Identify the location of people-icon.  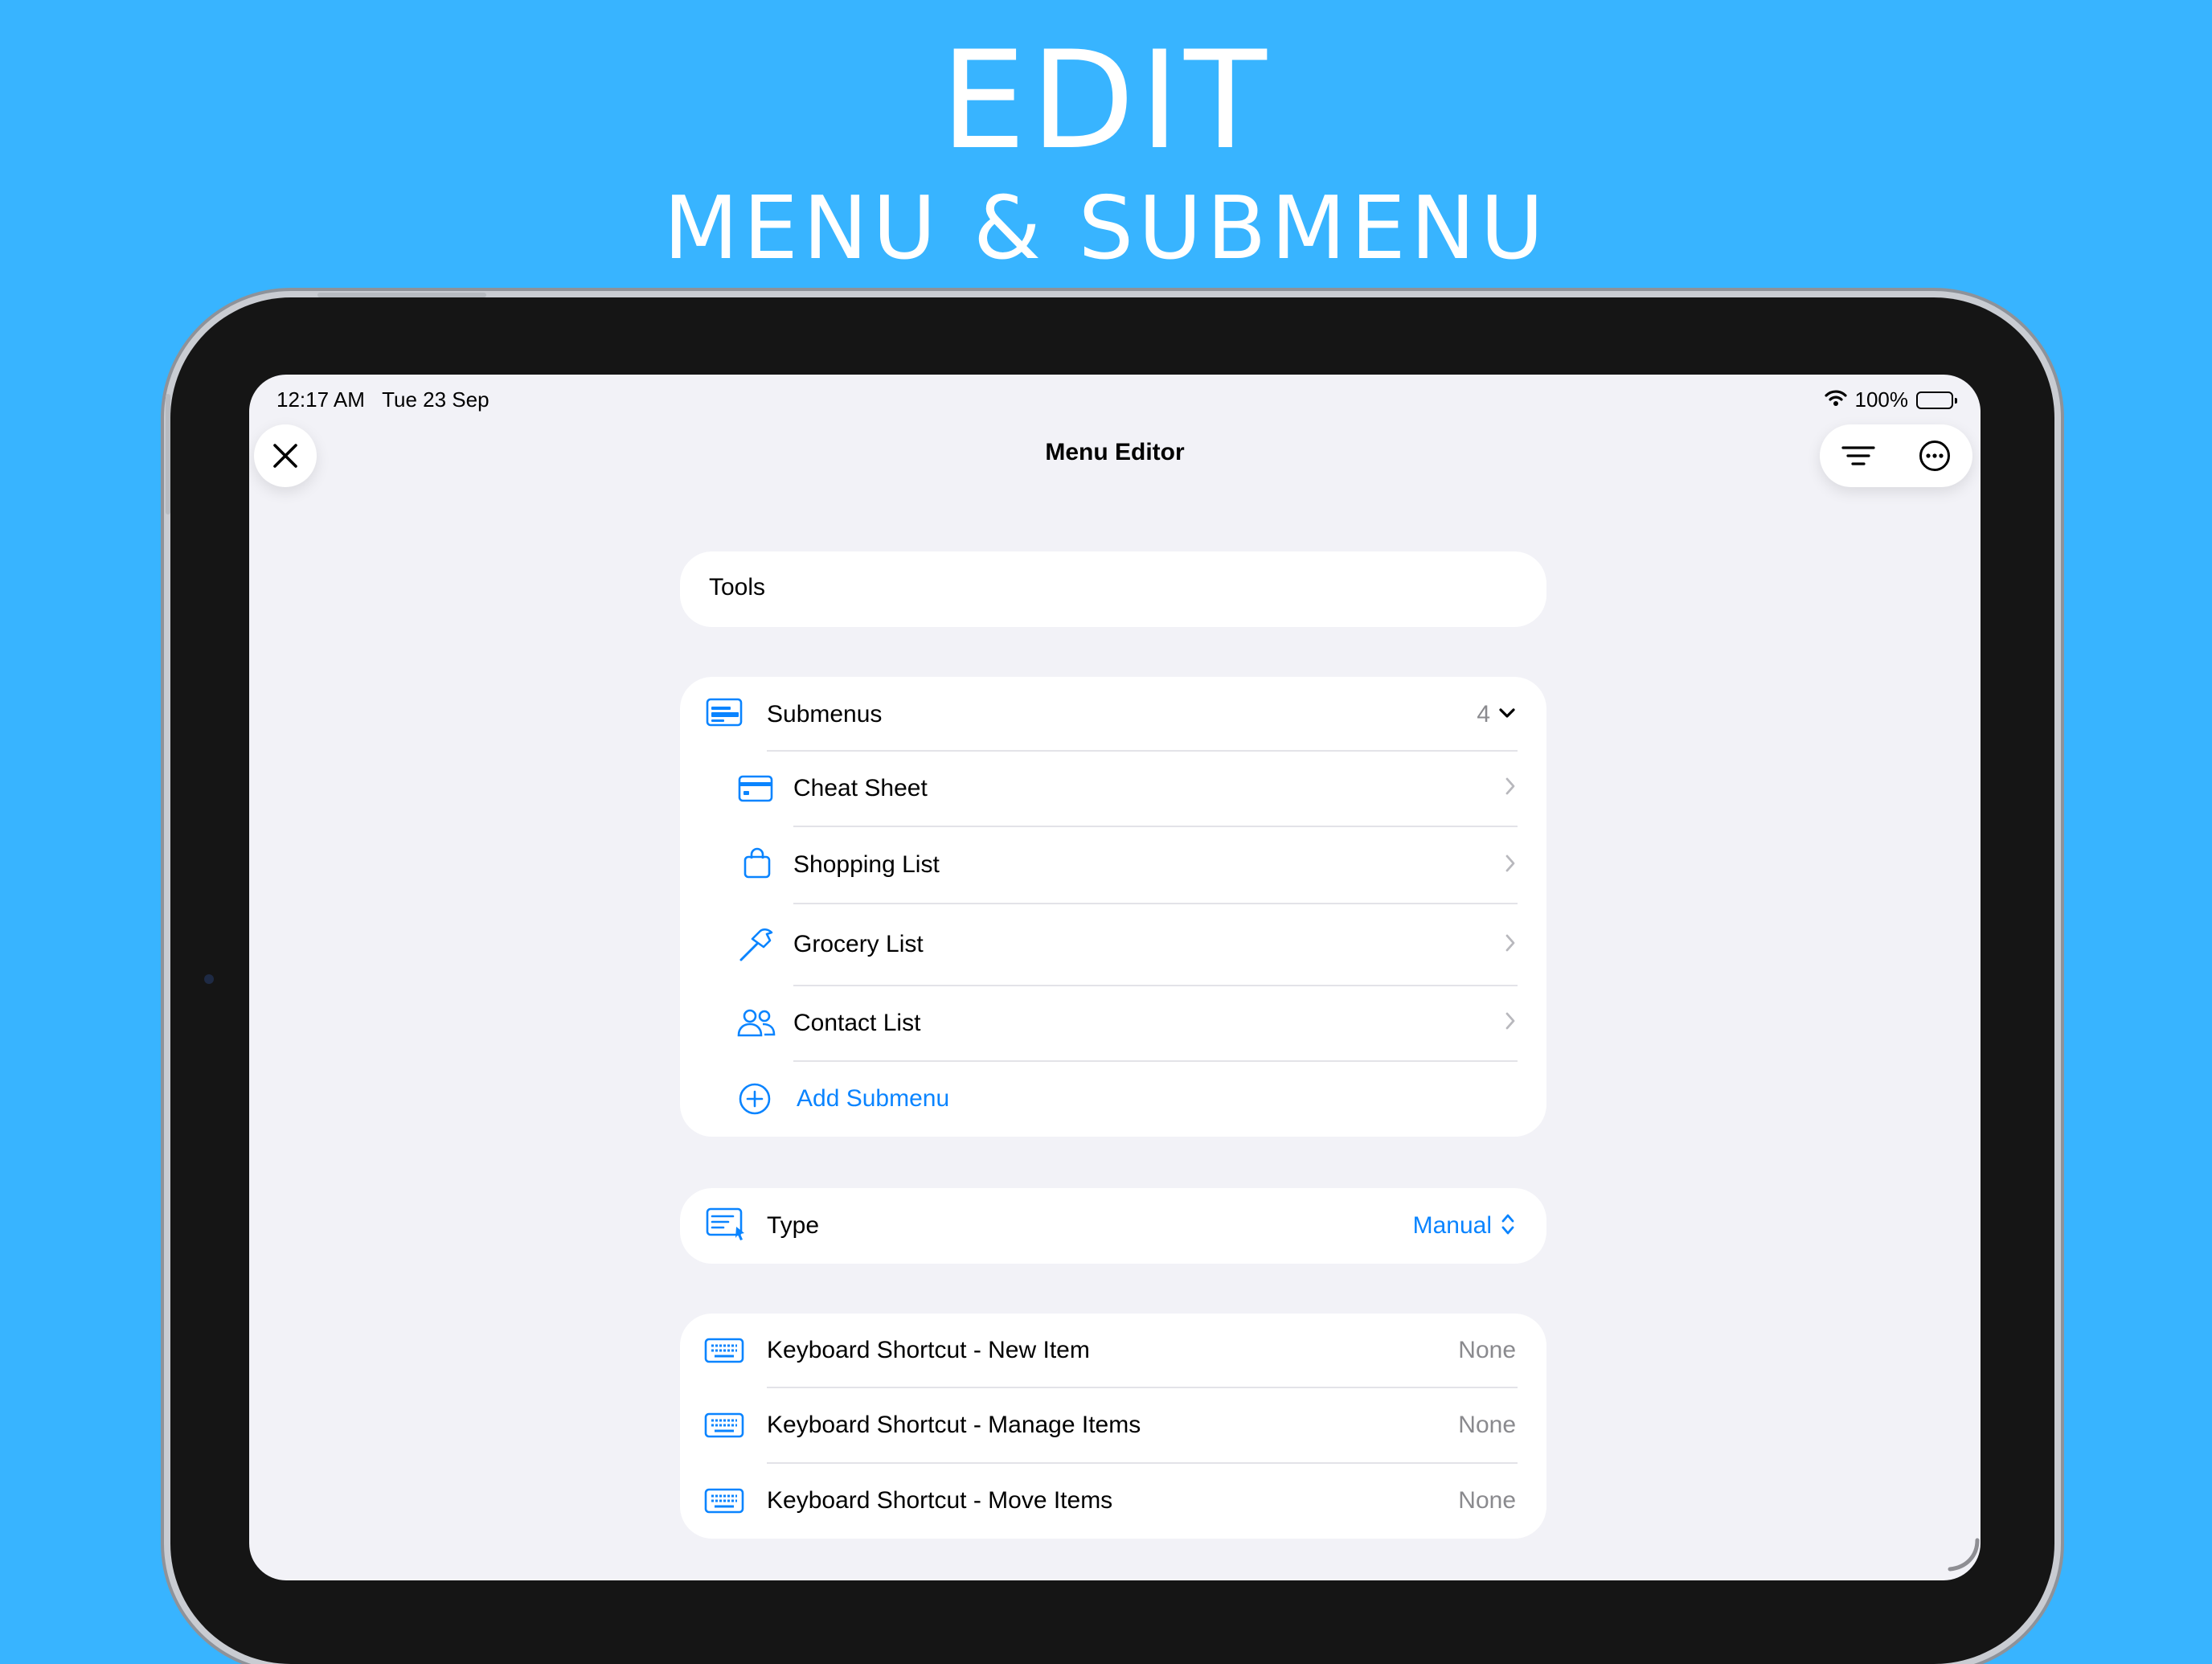
(756, 1023).